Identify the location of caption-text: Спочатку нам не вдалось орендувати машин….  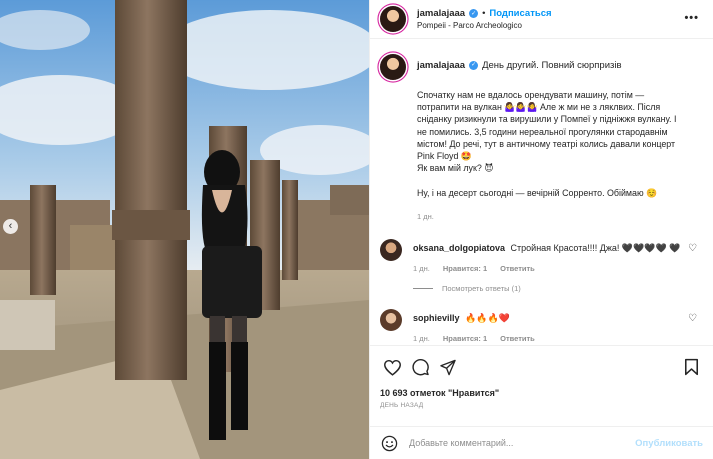
(562, 156).